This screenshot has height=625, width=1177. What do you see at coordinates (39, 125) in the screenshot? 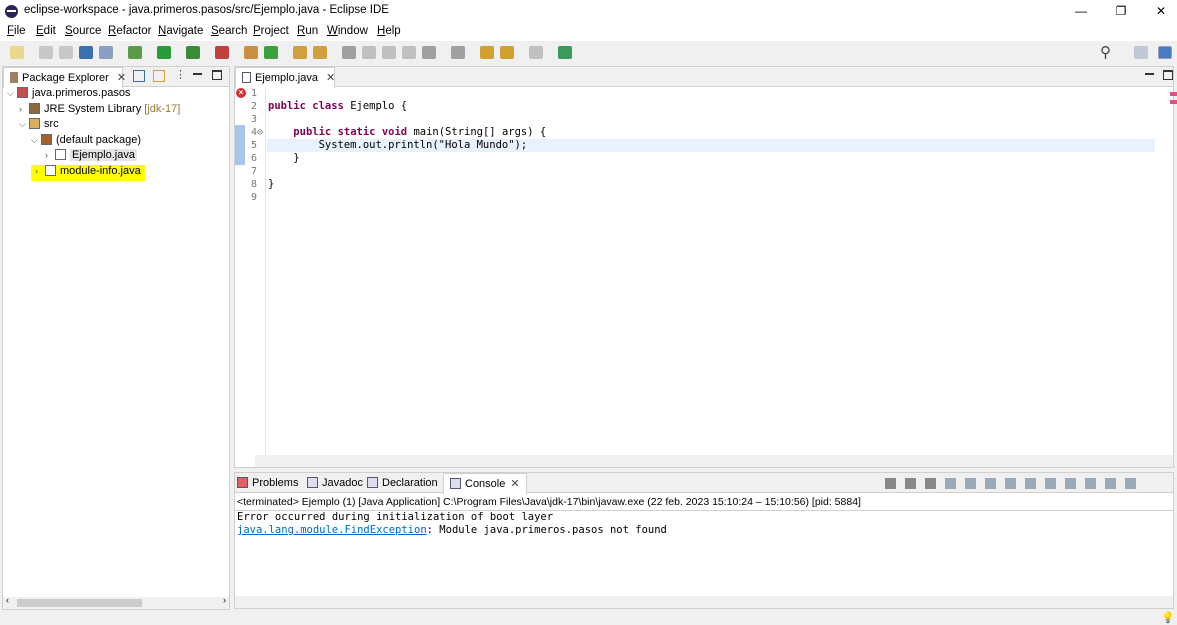
I see `tree-item: ⌵ src` at bounding box center [39, 125].